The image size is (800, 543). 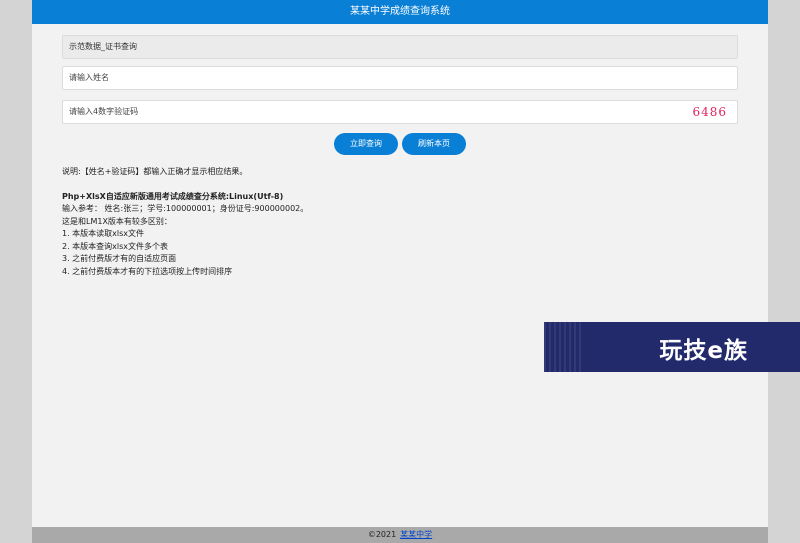 I want to click on captcha-image: 6486, so click(x=709, y=112).